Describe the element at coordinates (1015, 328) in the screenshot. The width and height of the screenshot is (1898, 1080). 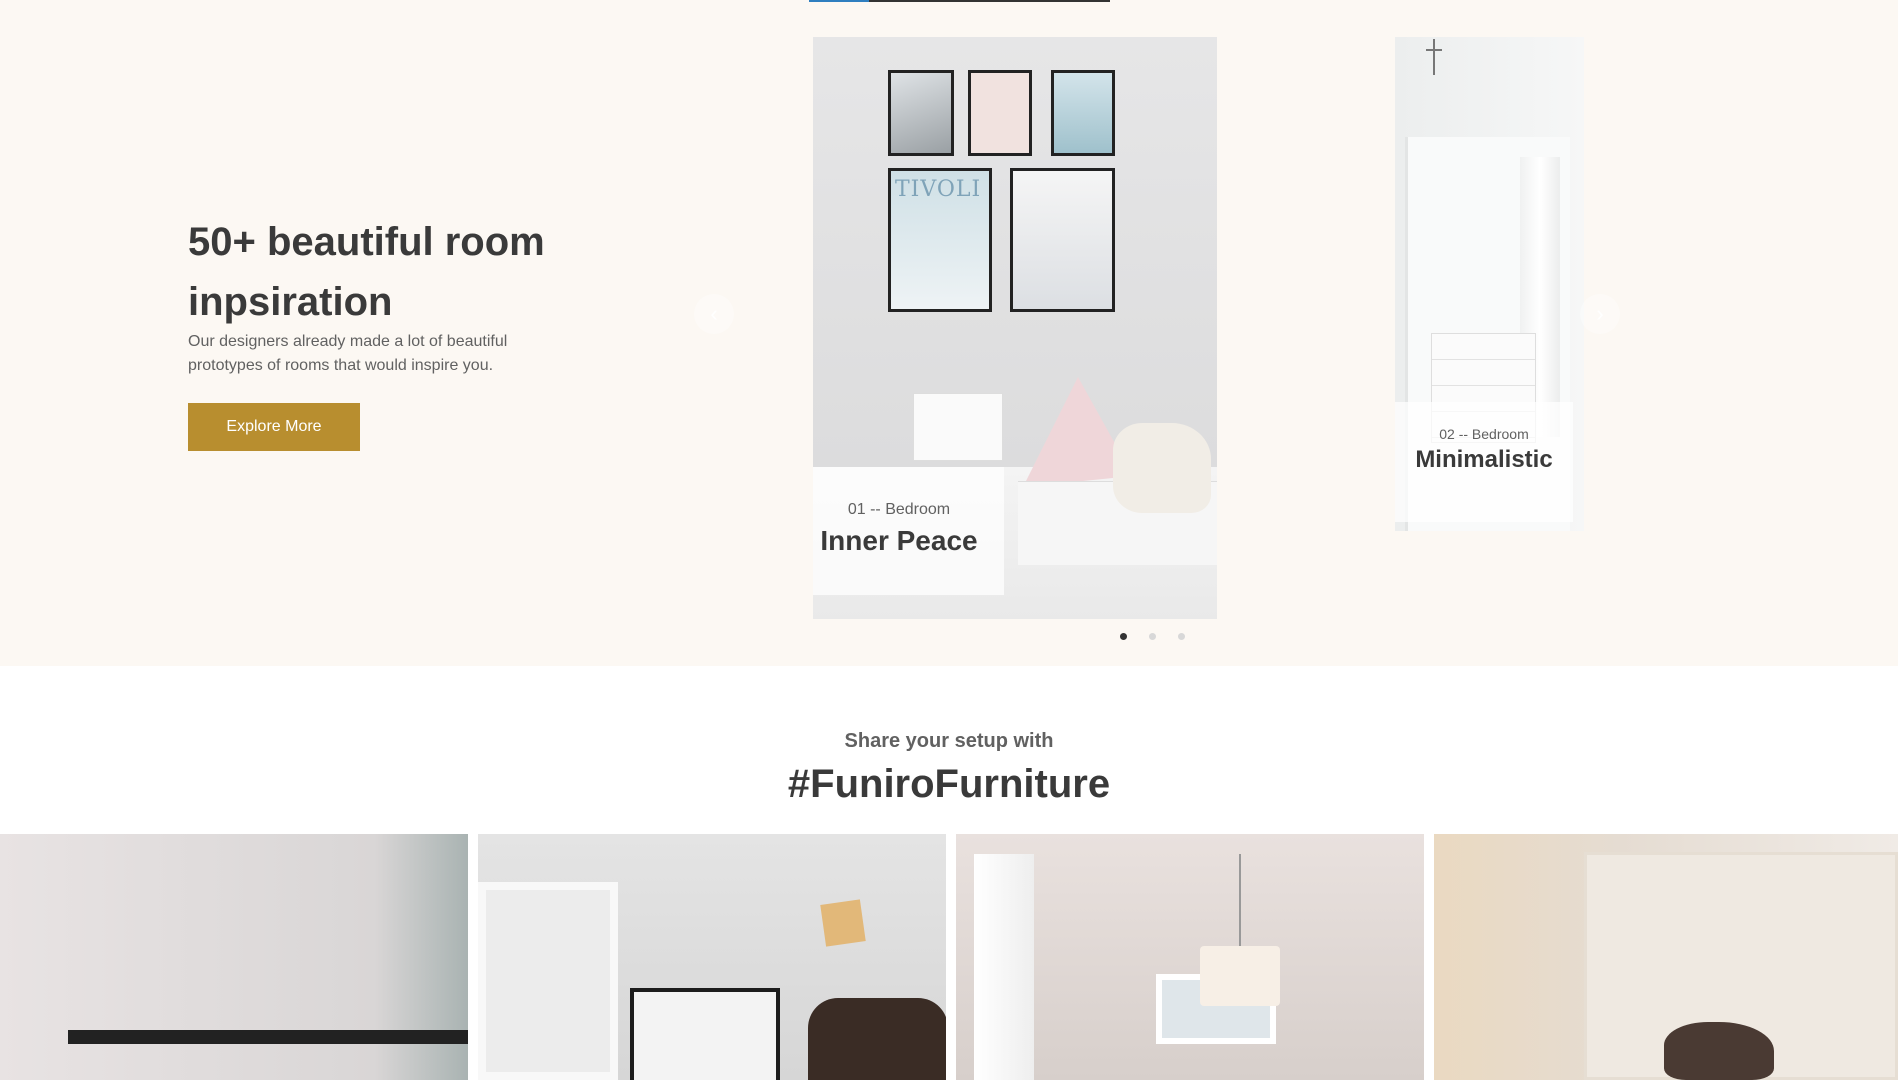
I see `slide-inner-peace: TIVOLI 01 -- Bedroom Inner Peace` at that location.